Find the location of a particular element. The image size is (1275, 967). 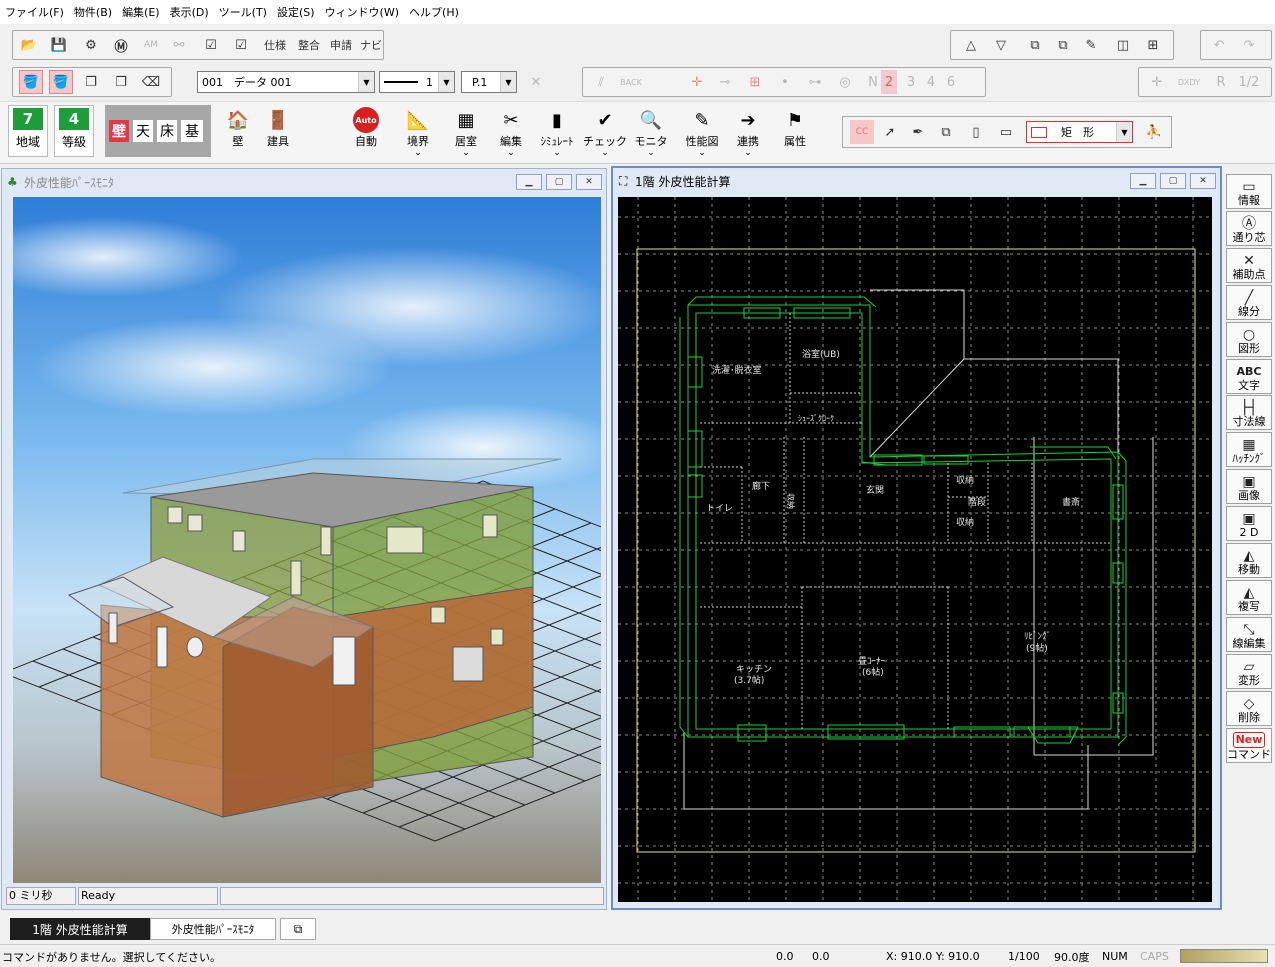

tool-grid-axis: Ⓐ 通り芯 is located at coordinates (1249, 228).